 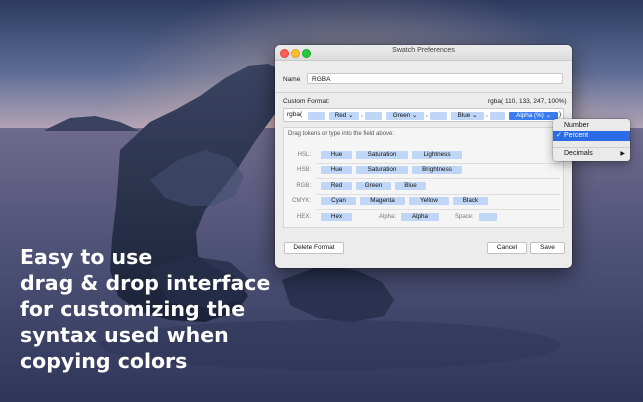 I want to click on alpha-label: Alpha:, so click(x=388, y=217).